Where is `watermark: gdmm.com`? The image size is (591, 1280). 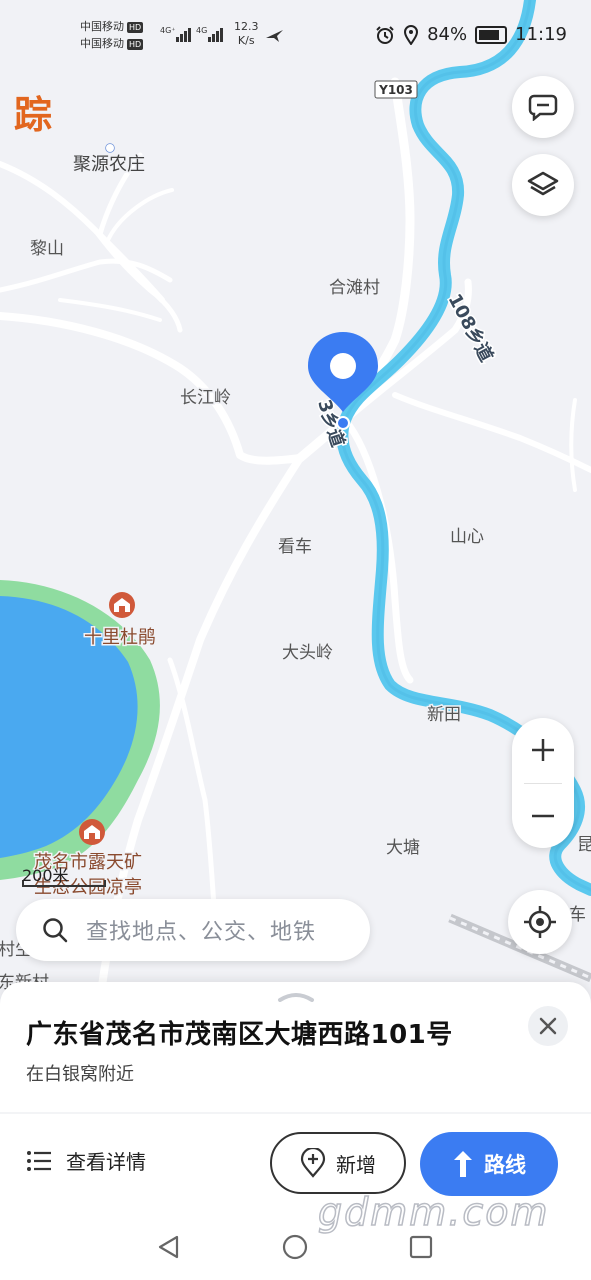 watermark: gdmm.com is located at coordinates (433, 1212).